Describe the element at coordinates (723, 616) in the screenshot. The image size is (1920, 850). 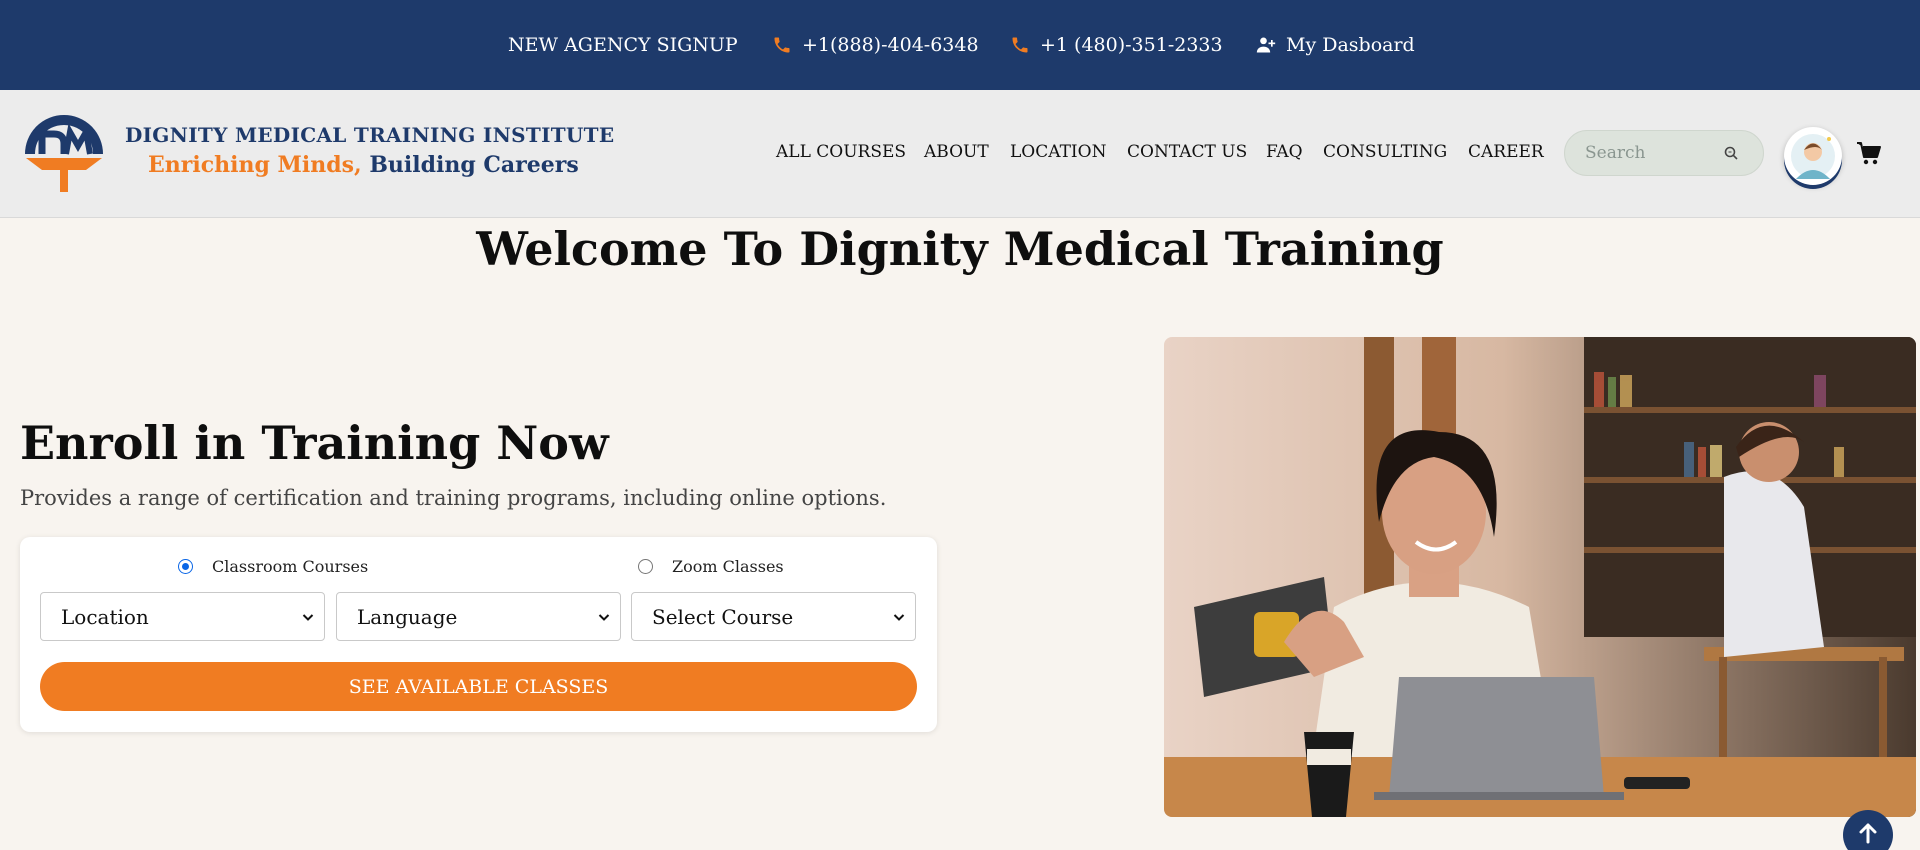
I see `course-select-value: Select Course` at that location.